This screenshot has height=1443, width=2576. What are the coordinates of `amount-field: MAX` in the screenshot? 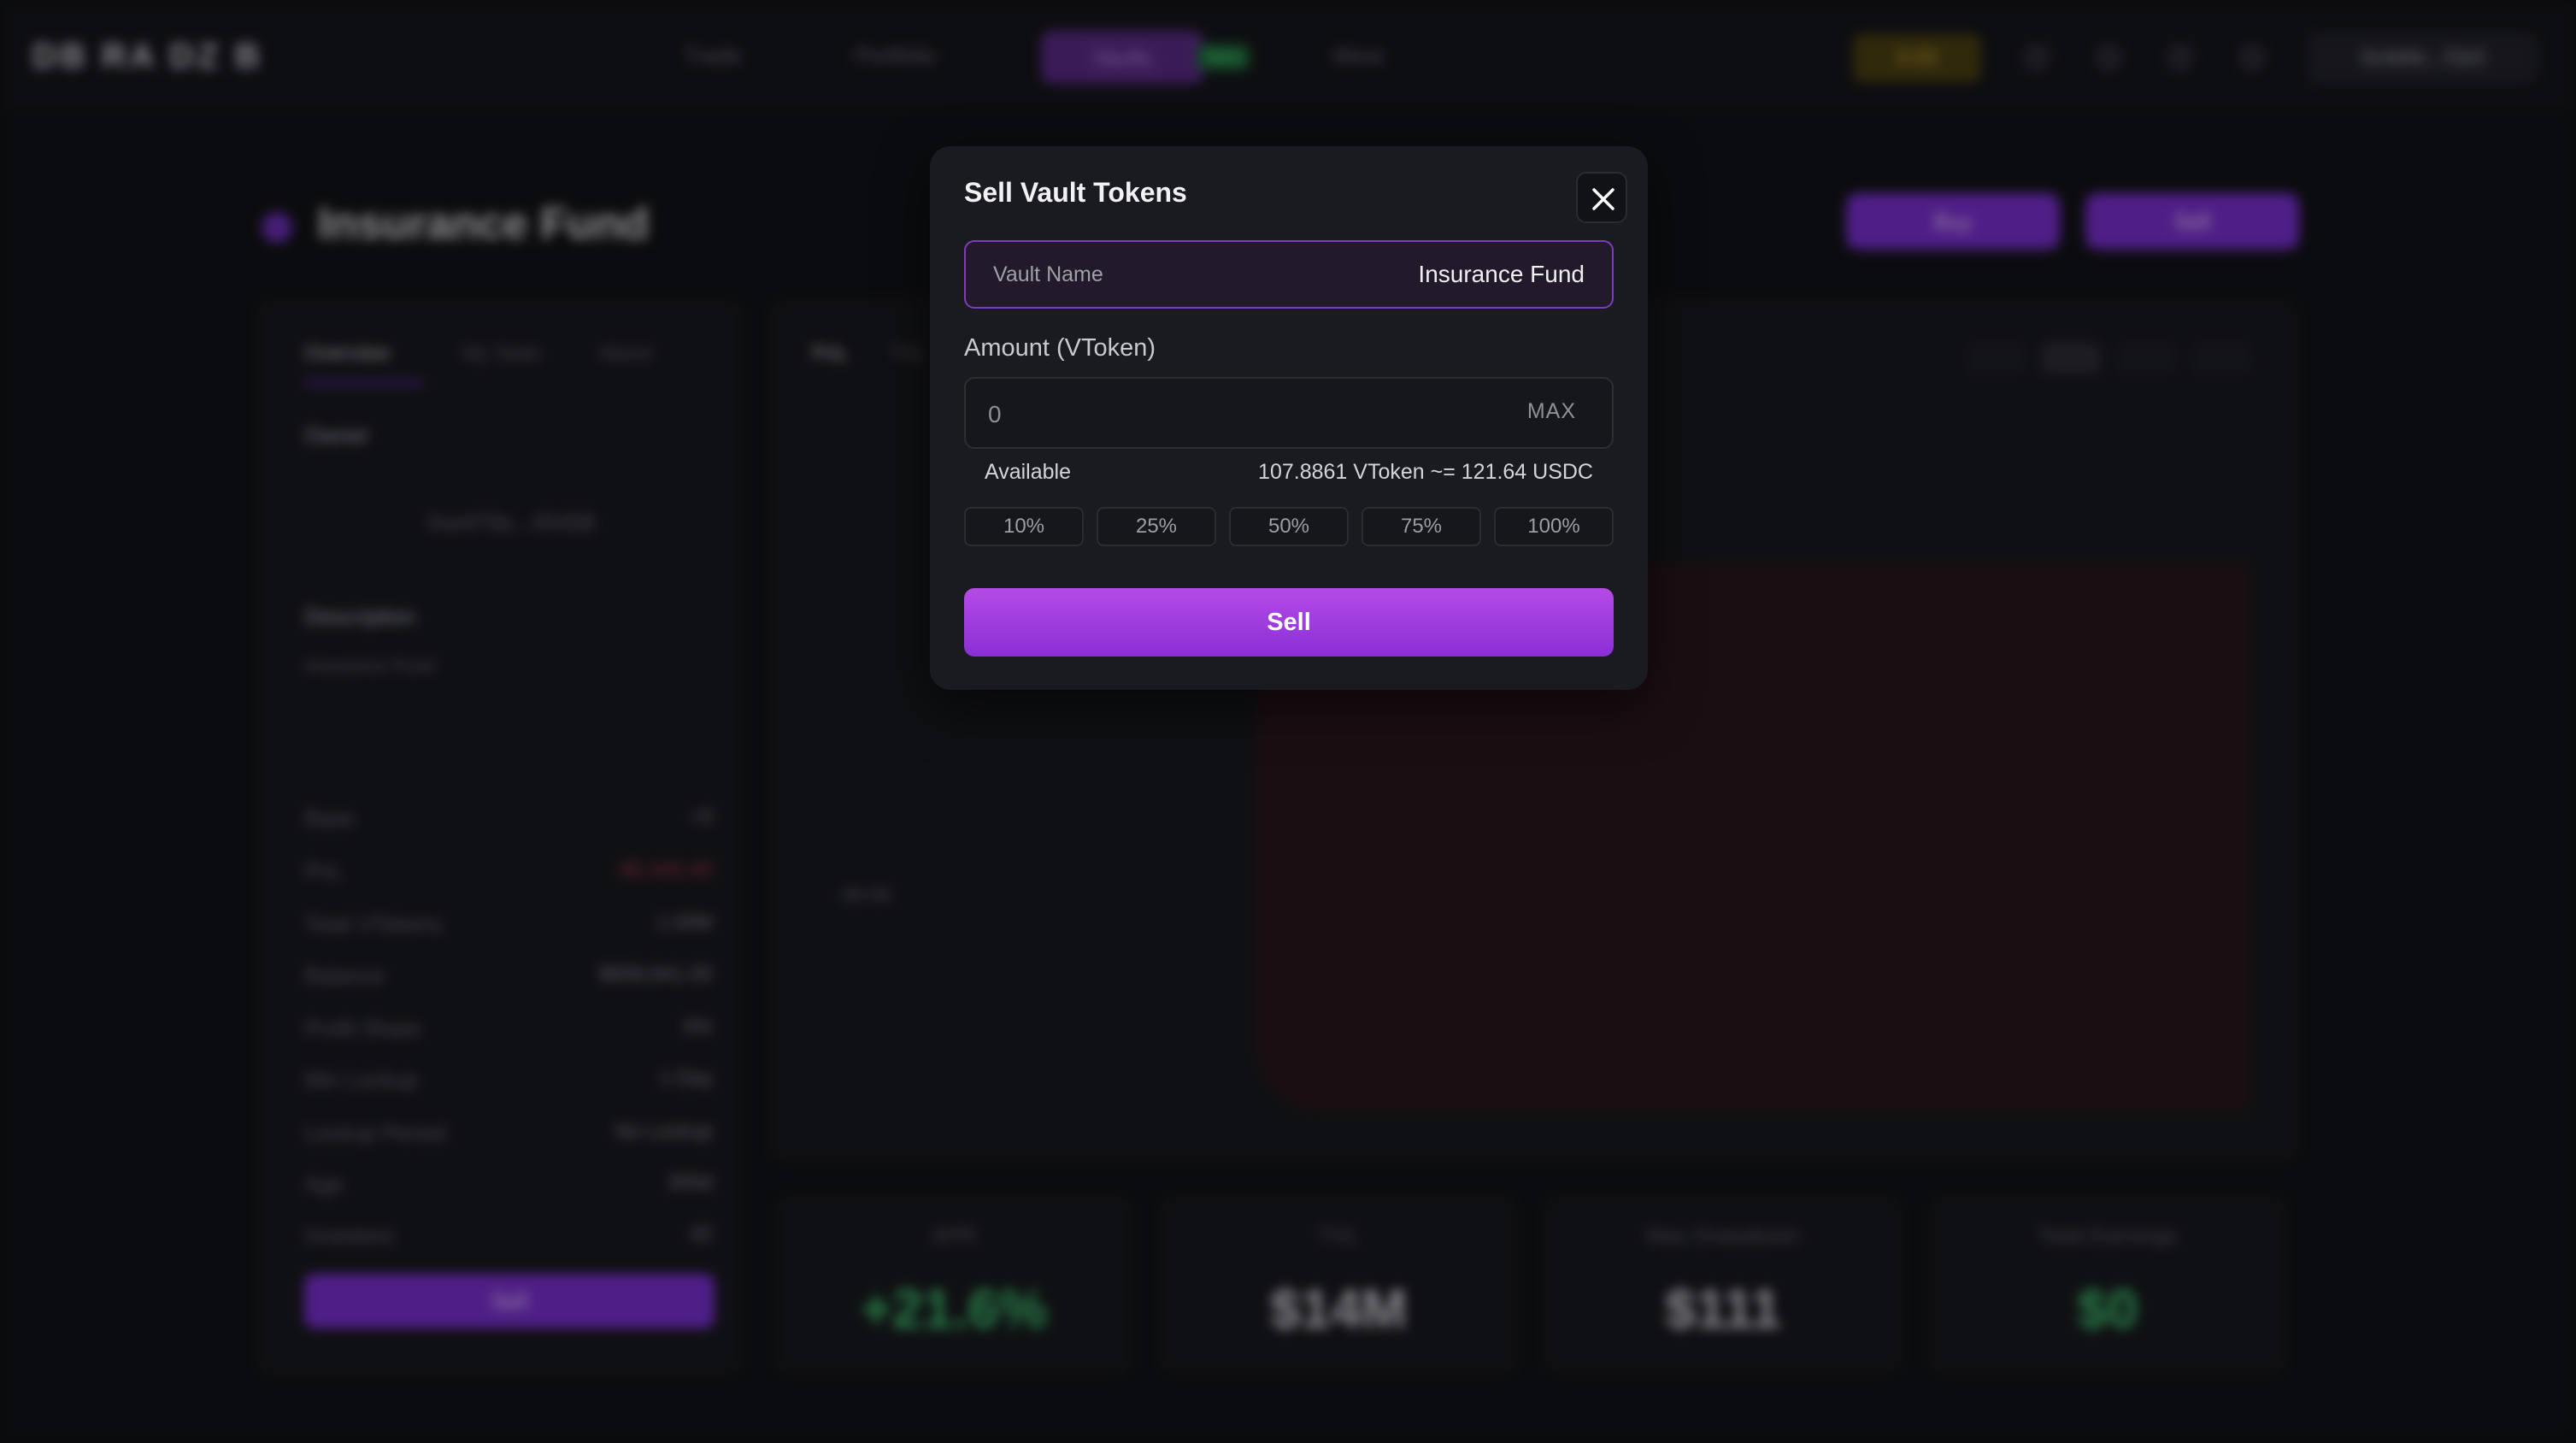 It's located at (1289, 413).